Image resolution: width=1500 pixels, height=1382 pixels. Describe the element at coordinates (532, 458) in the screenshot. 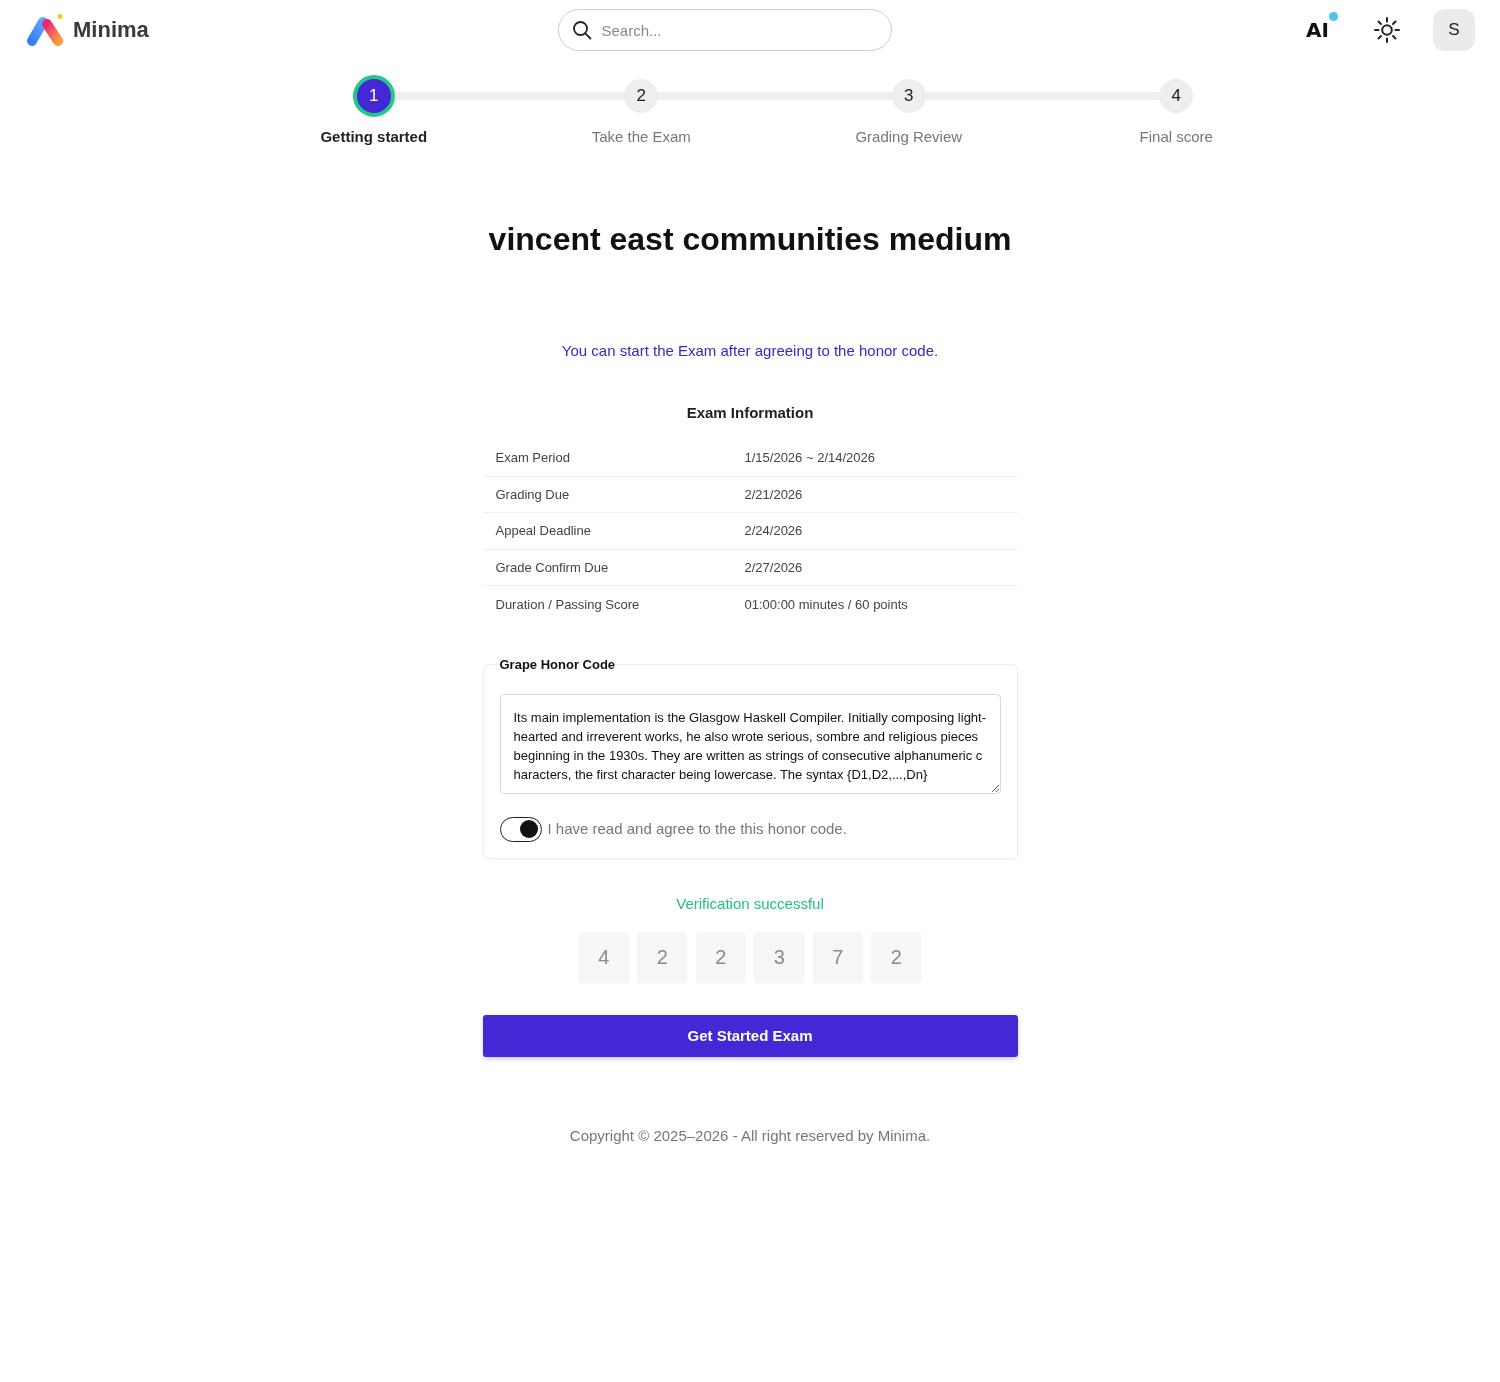

I see `info-label: Exam Period` at that location.